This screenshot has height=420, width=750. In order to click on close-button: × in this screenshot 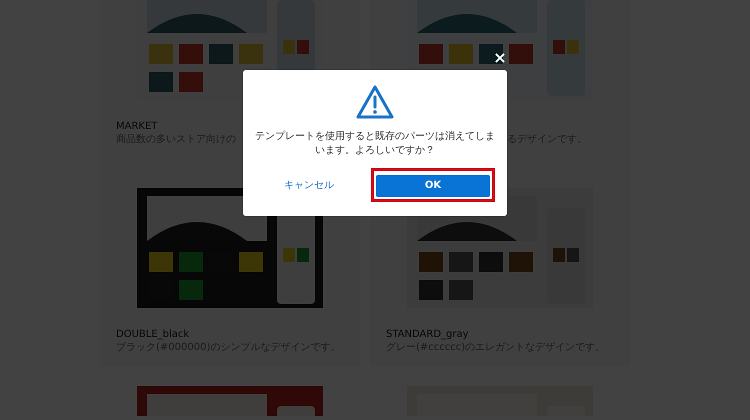, I will do `click(500, 58)`.